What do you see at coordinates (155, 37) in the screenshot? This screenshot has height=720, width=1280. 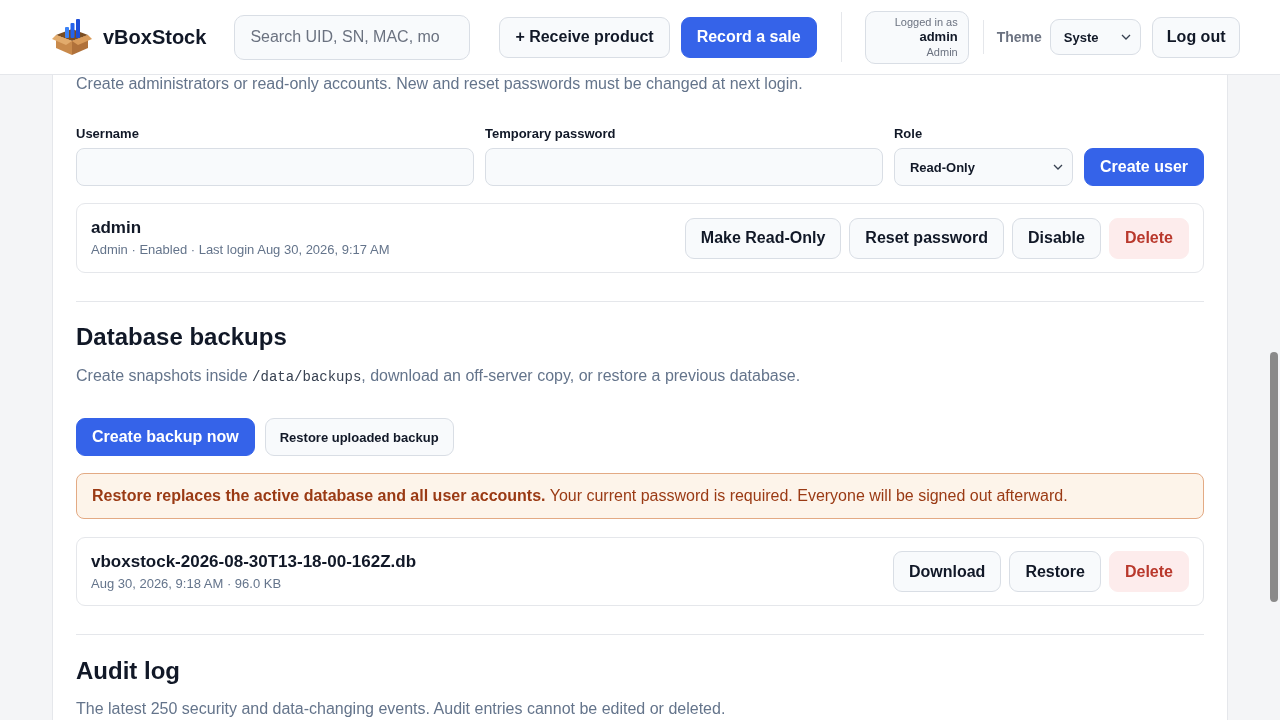 I see `app-name: vBoxStock` at bounding box center [155, 37].